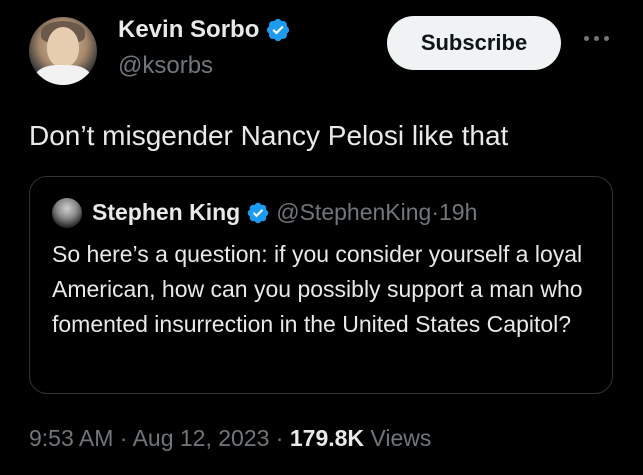  I want to click on author-handle: @ksorbs, so click(165, 66).